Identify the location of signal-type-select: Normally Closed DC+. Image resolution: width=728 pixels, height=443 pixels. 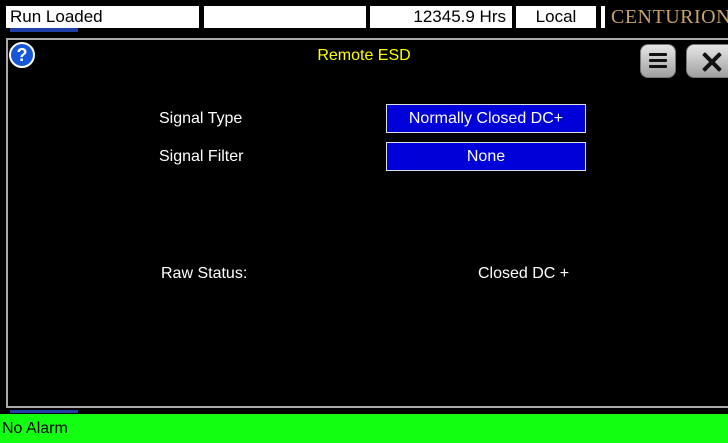
(486, 118).